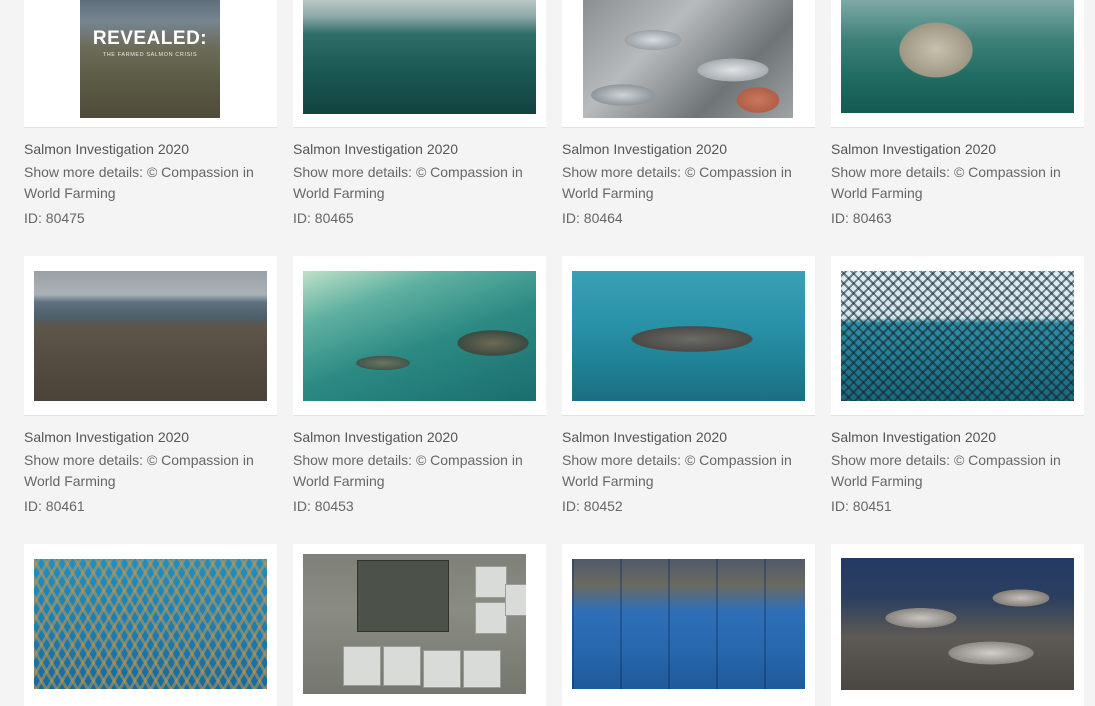 This screenshot has height=706, width=1095. What do you see at coordinates (592, 506) in the screenshot?
I see `card-id: ID: 80452` at bounding box center [592, 506].